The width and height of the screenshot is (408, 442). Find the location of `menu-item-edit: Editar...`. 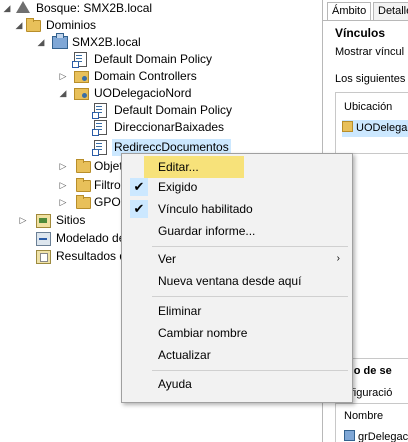

menu-item-edit: Editar... is located at coordinates (194, 167).